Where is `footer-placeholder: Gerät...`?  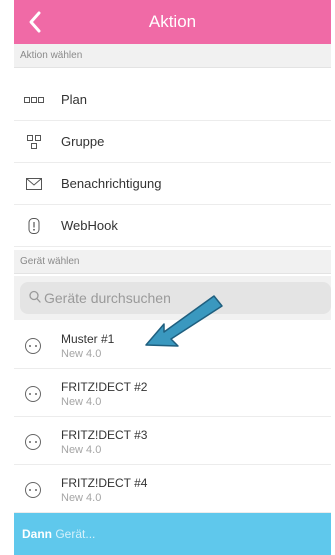 footer-placeholder: Gerät... is located at coordinates (75, 534).